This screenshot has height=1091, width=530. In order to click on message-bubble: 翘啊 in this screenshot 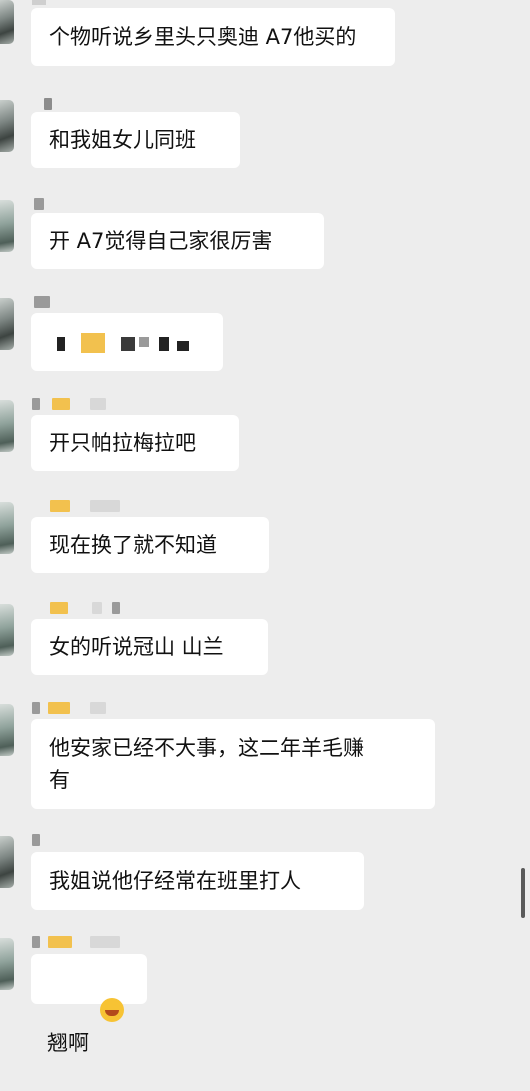, I will do `click(89, 1004)`.